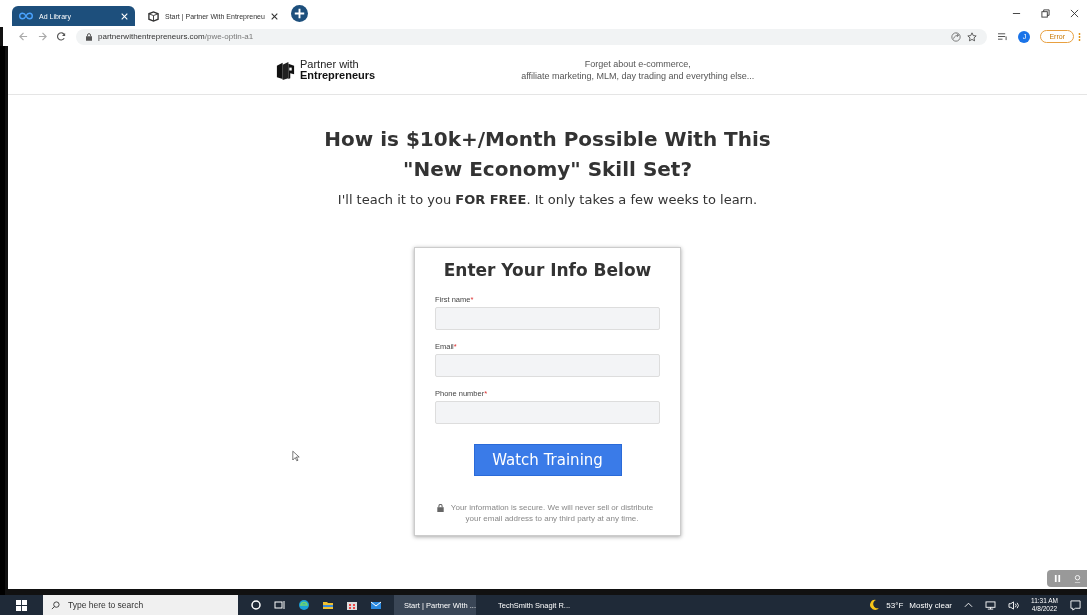 The width and height of the screenshot is (1087, 615). I want to click on weather-text: Mostly clear, so click(930, 605).